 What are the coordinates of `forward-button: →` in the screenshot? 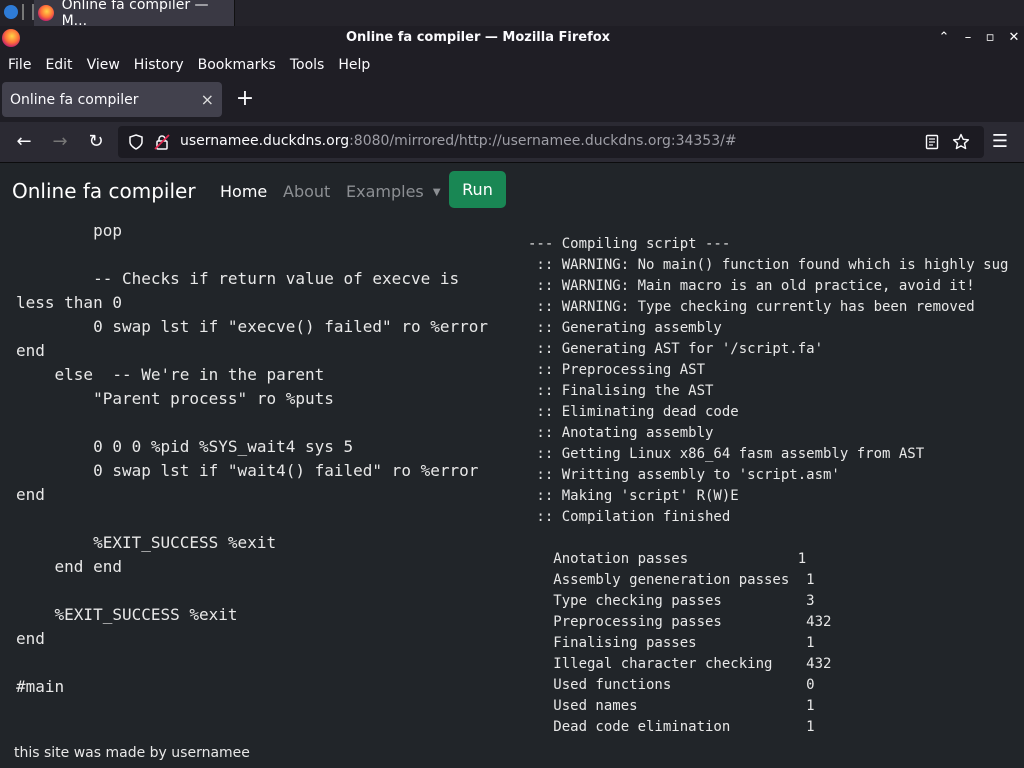 It's located at (60, 142).